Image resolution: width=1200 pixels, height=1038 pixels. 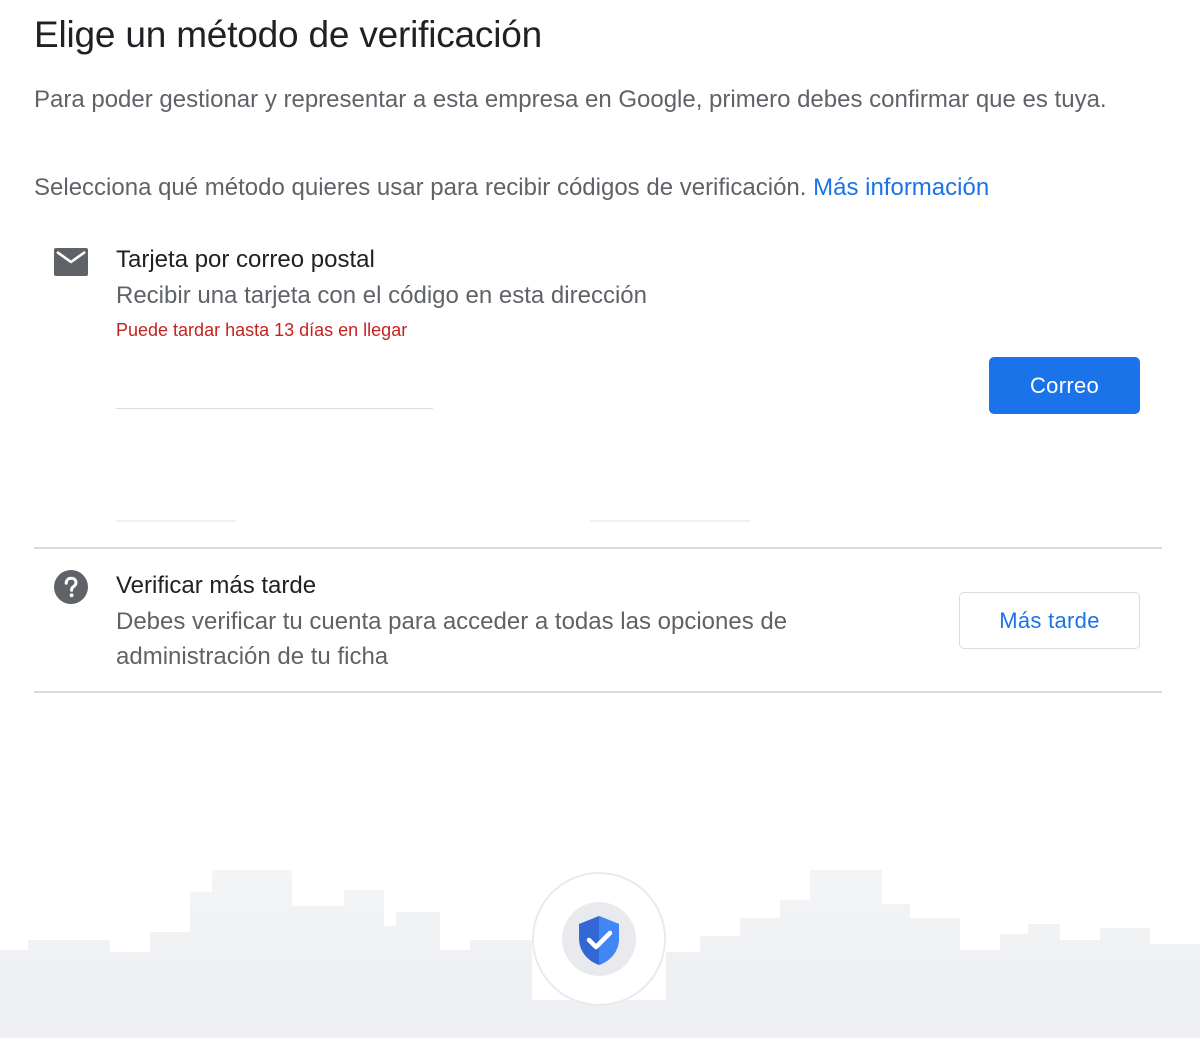 I want to click on verified-shield-icon, so click(x=599, y=939).